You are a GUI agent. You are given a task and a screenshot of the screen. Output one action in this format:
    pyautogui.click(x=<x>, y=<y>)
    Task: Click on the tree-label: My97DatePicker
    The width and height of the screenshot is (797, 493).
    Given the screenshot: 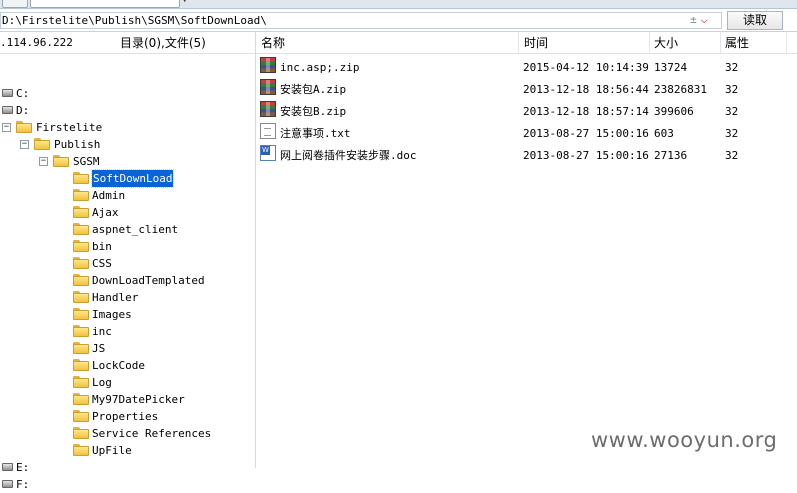 What is the action you would take?
    pyautogui.click(x=138, y=399)
    